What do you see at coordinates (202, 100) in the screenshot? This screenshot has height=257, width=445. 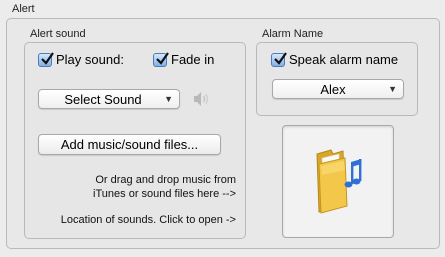 I see `speaker-icon` at bounding box center [202, 100].